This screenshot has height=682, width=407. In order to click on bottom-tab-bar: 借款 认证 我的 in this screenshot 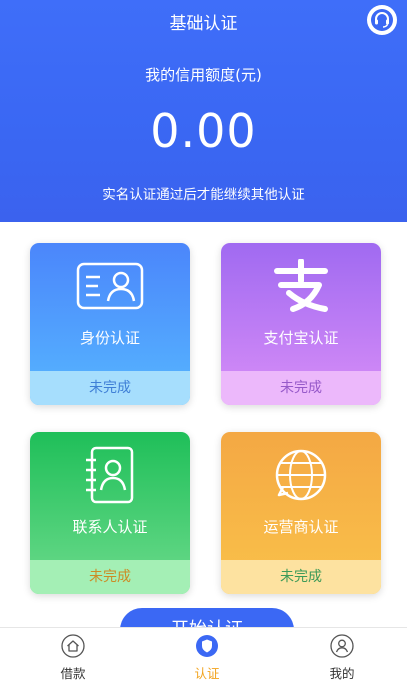, I will do `click(203, 654)`.